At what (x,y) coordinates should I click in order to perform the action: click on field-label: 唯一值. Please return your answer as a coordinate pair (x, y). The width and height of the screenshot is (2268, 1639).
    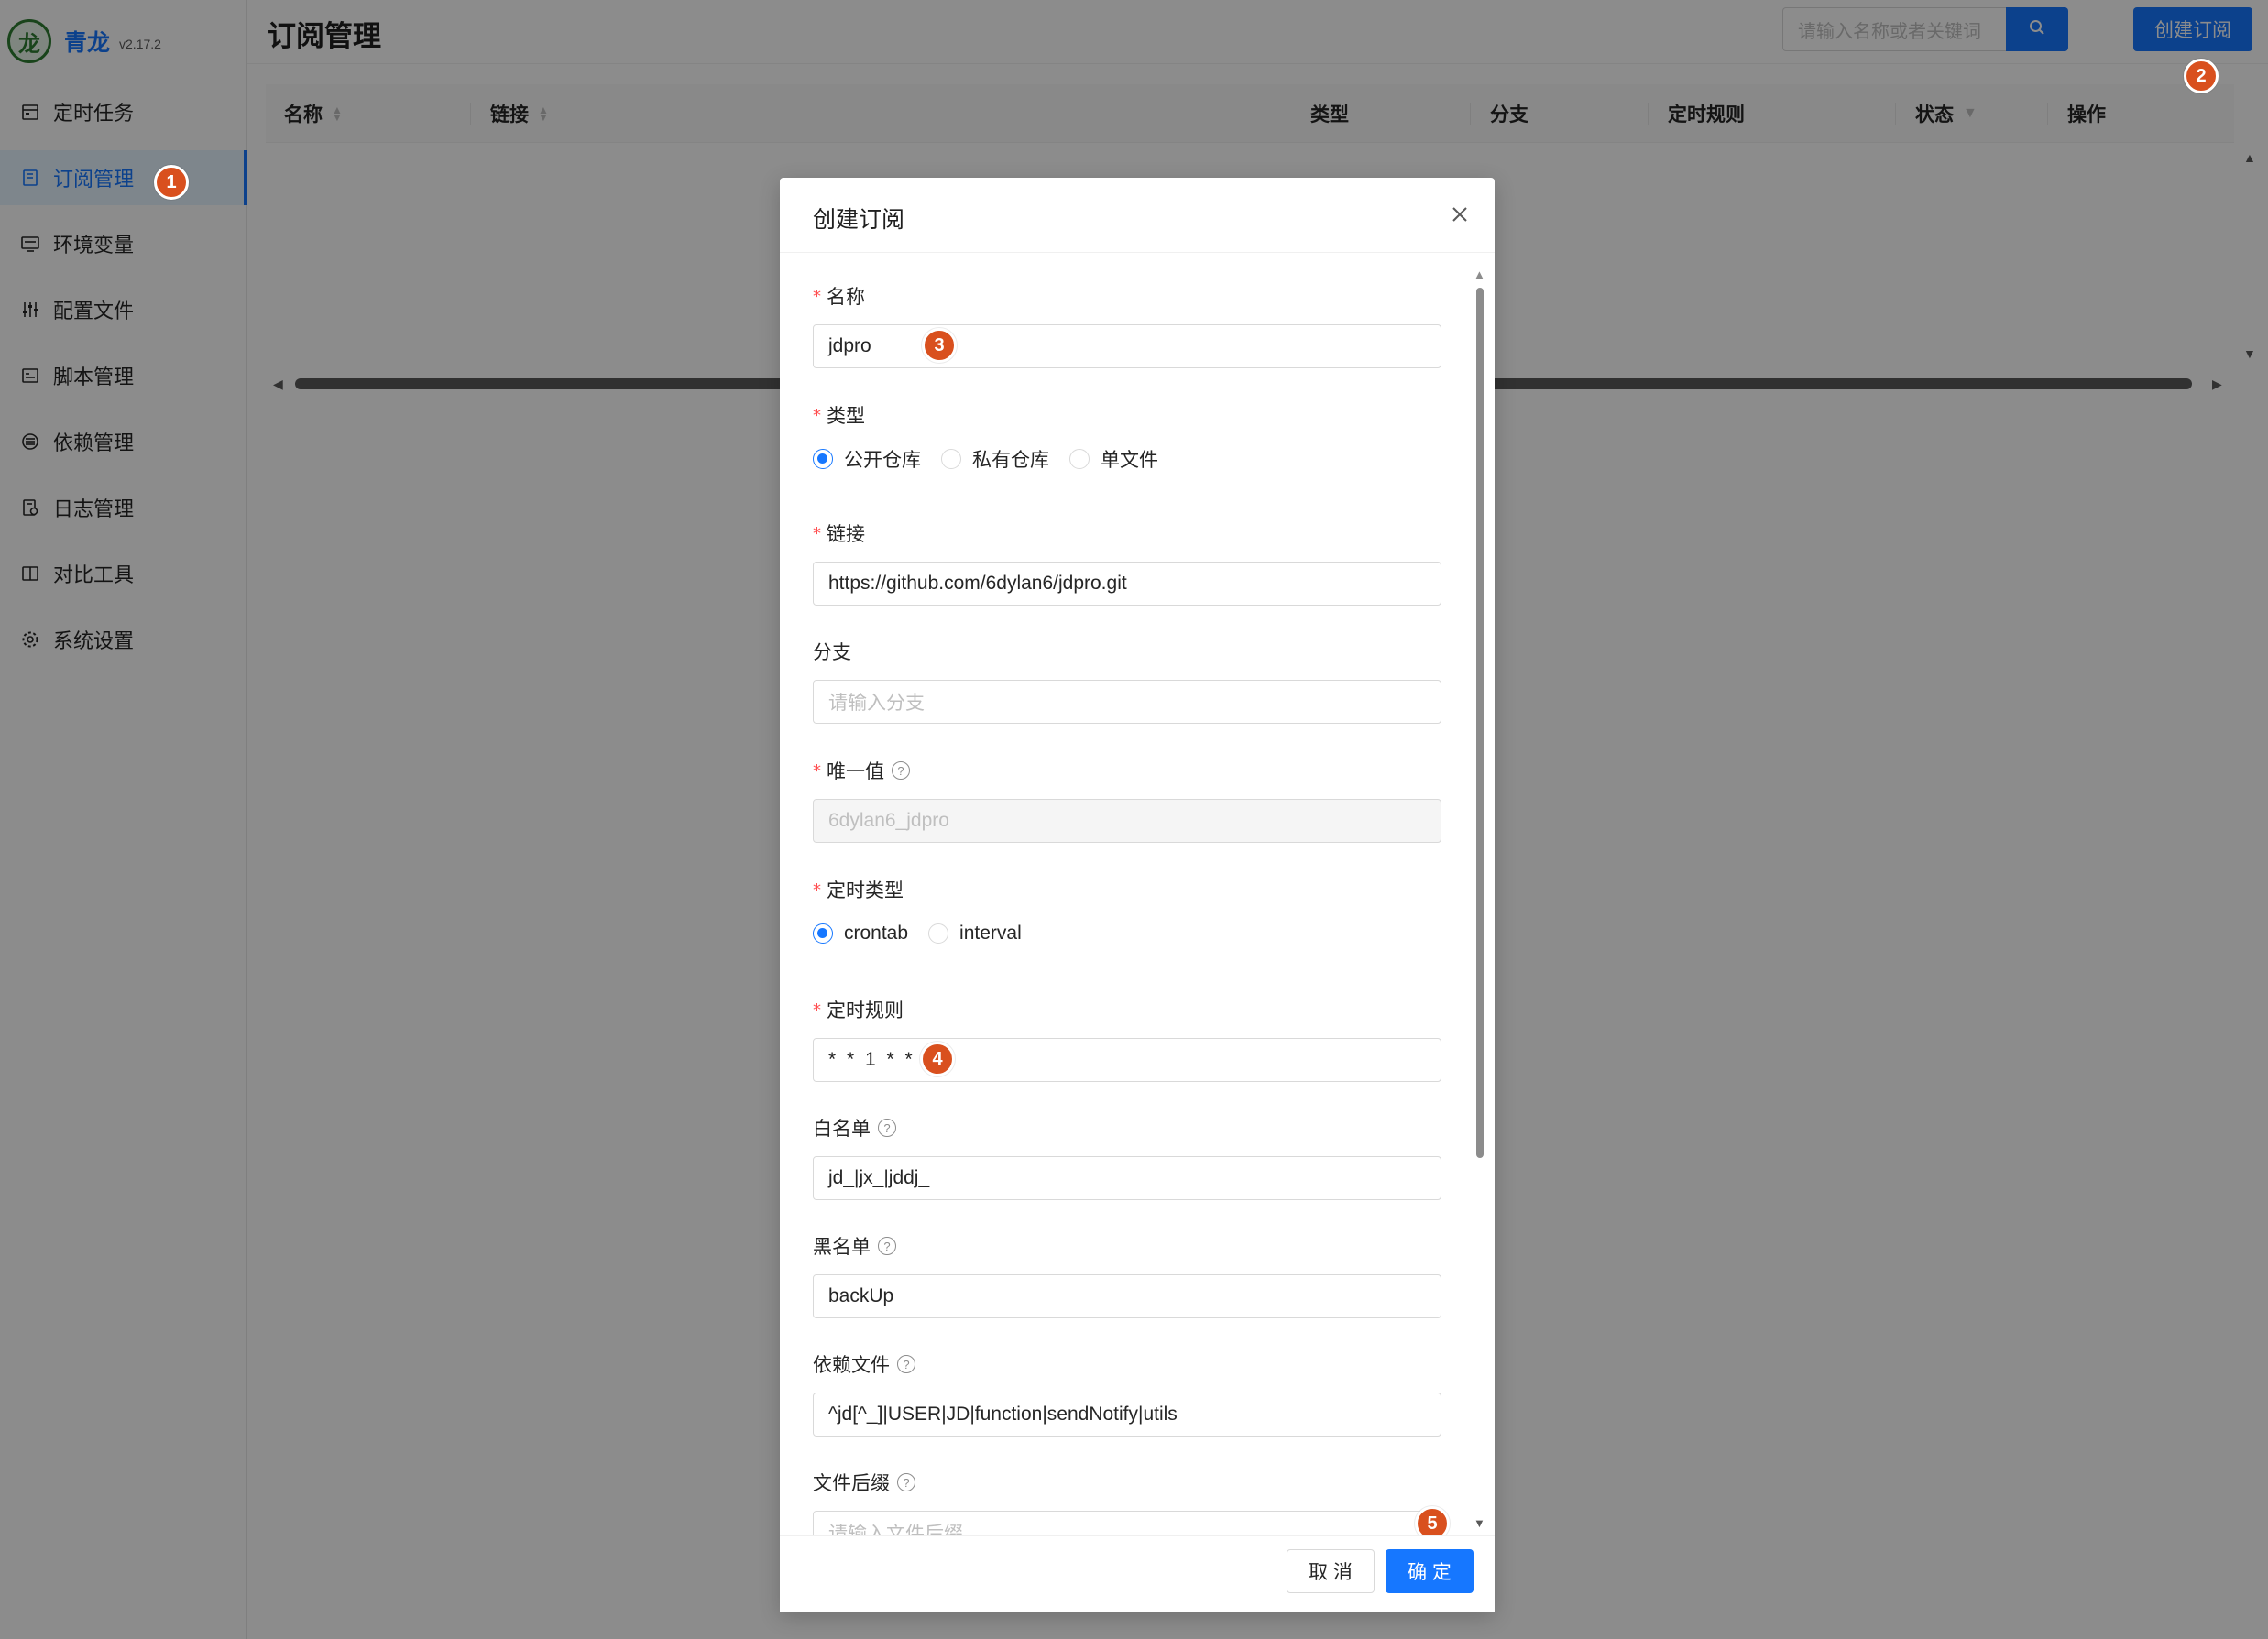
    Looking at the image, I should click on (855, 771).